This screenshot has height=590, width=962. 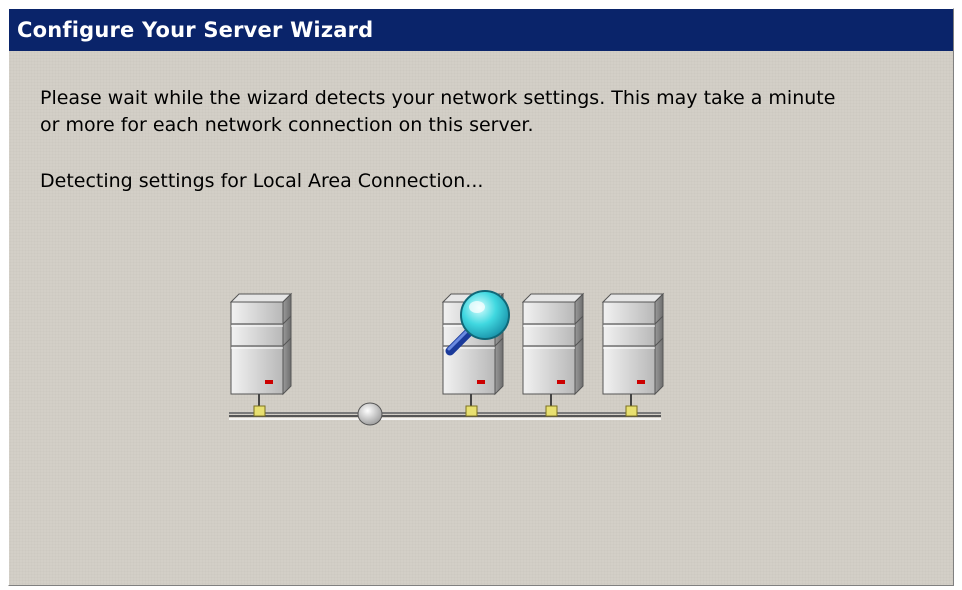 I want to click on network-detection-illustration, so click(x=446, y=358).